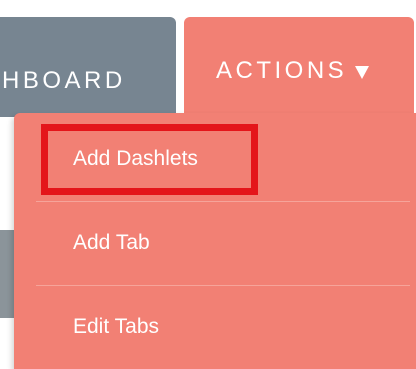 The image size is (416, 369). Describe the element at coordinates (111, 242) in the screenshot. I see `menu-item-label: Add Tab` at that location.